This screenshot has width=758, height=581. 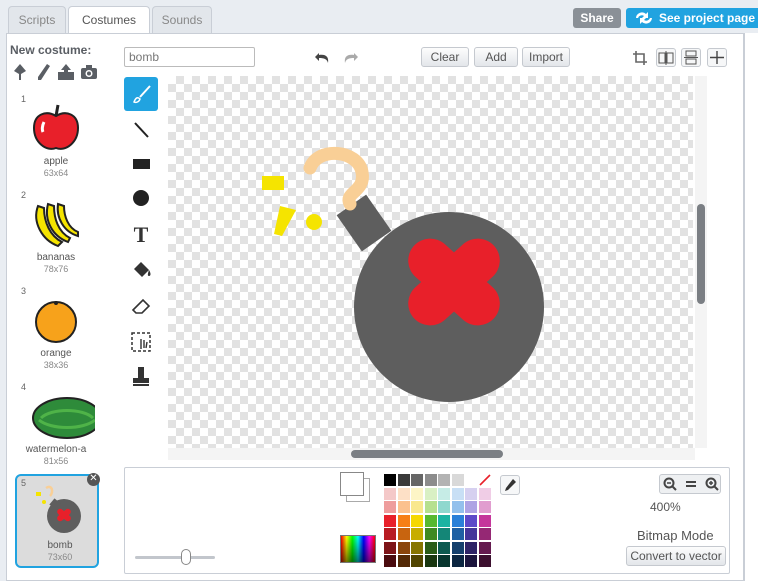 What do you see at coordinates (701, 254) in the screenshot?
I see `vertical-scroll-thumb` at bounding box center [701, 254].